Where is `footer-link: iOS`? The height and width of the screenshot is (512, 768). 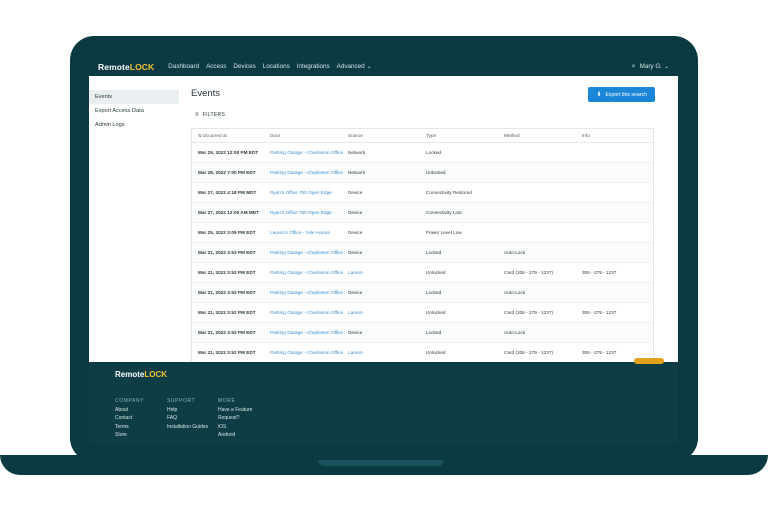
footer-link: iOS is located at coordinates (235, 427).